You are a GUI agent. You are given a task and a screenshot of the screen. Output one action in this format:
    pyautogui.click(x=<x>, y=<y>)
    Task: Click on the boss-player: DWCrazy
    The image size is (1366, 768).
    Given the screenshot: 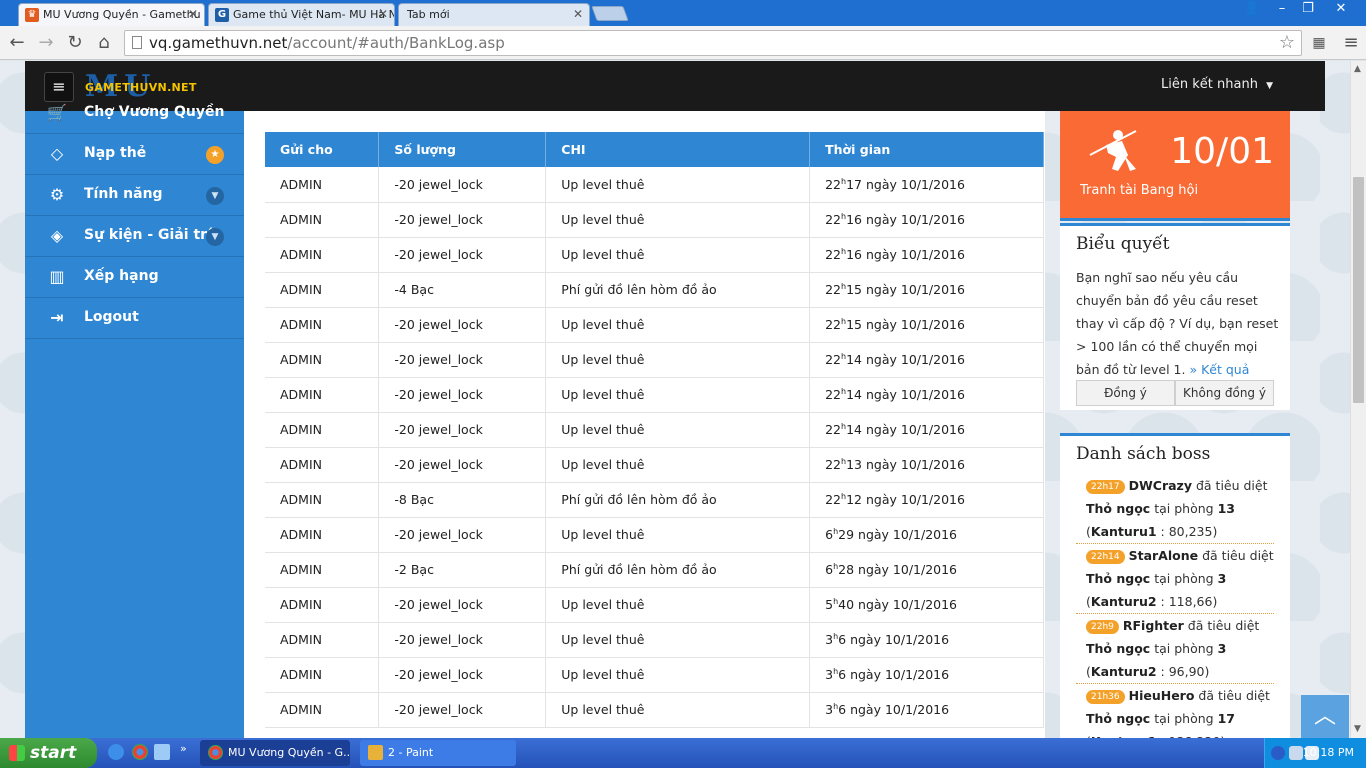 What is the action you would take?
    pyautogui.click(x=1160, y=485)
    